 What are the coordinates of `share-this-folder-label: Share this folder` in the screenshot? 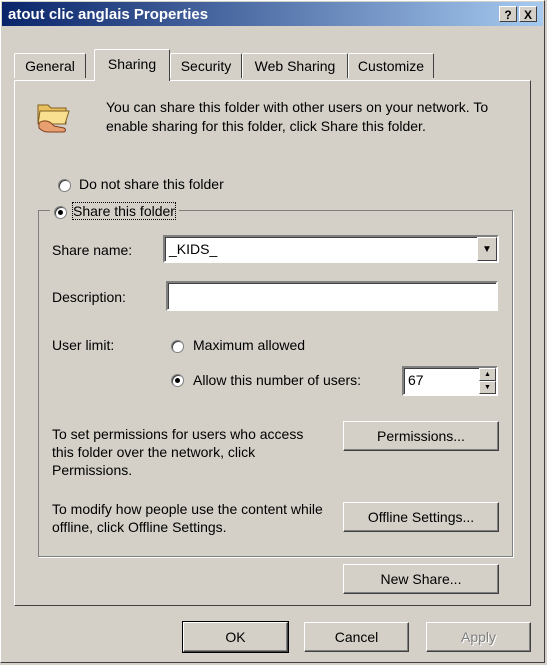 It's located at (124, 211).